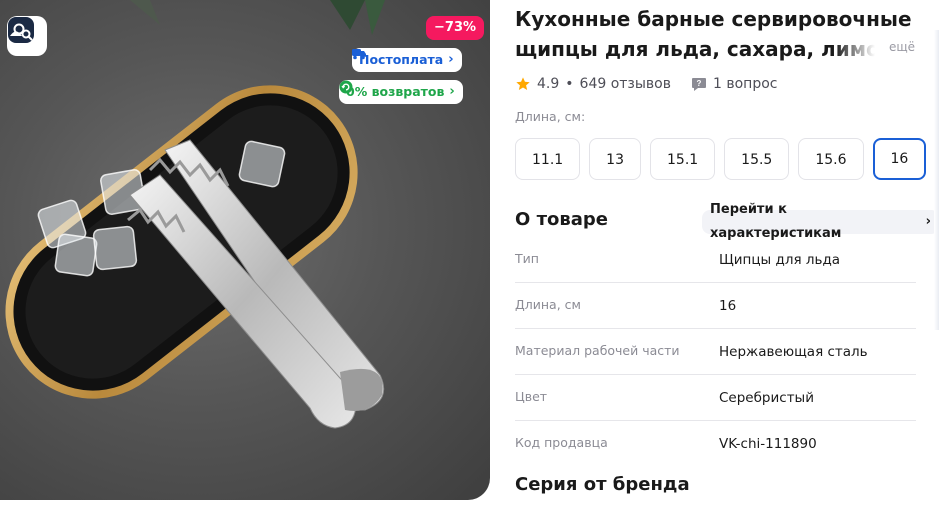 This screenshot has height=508, width=939. Describe the element at coordinates (780, 260) in the screenshot. I see `spec-value: Щипцы для льда` at that location.